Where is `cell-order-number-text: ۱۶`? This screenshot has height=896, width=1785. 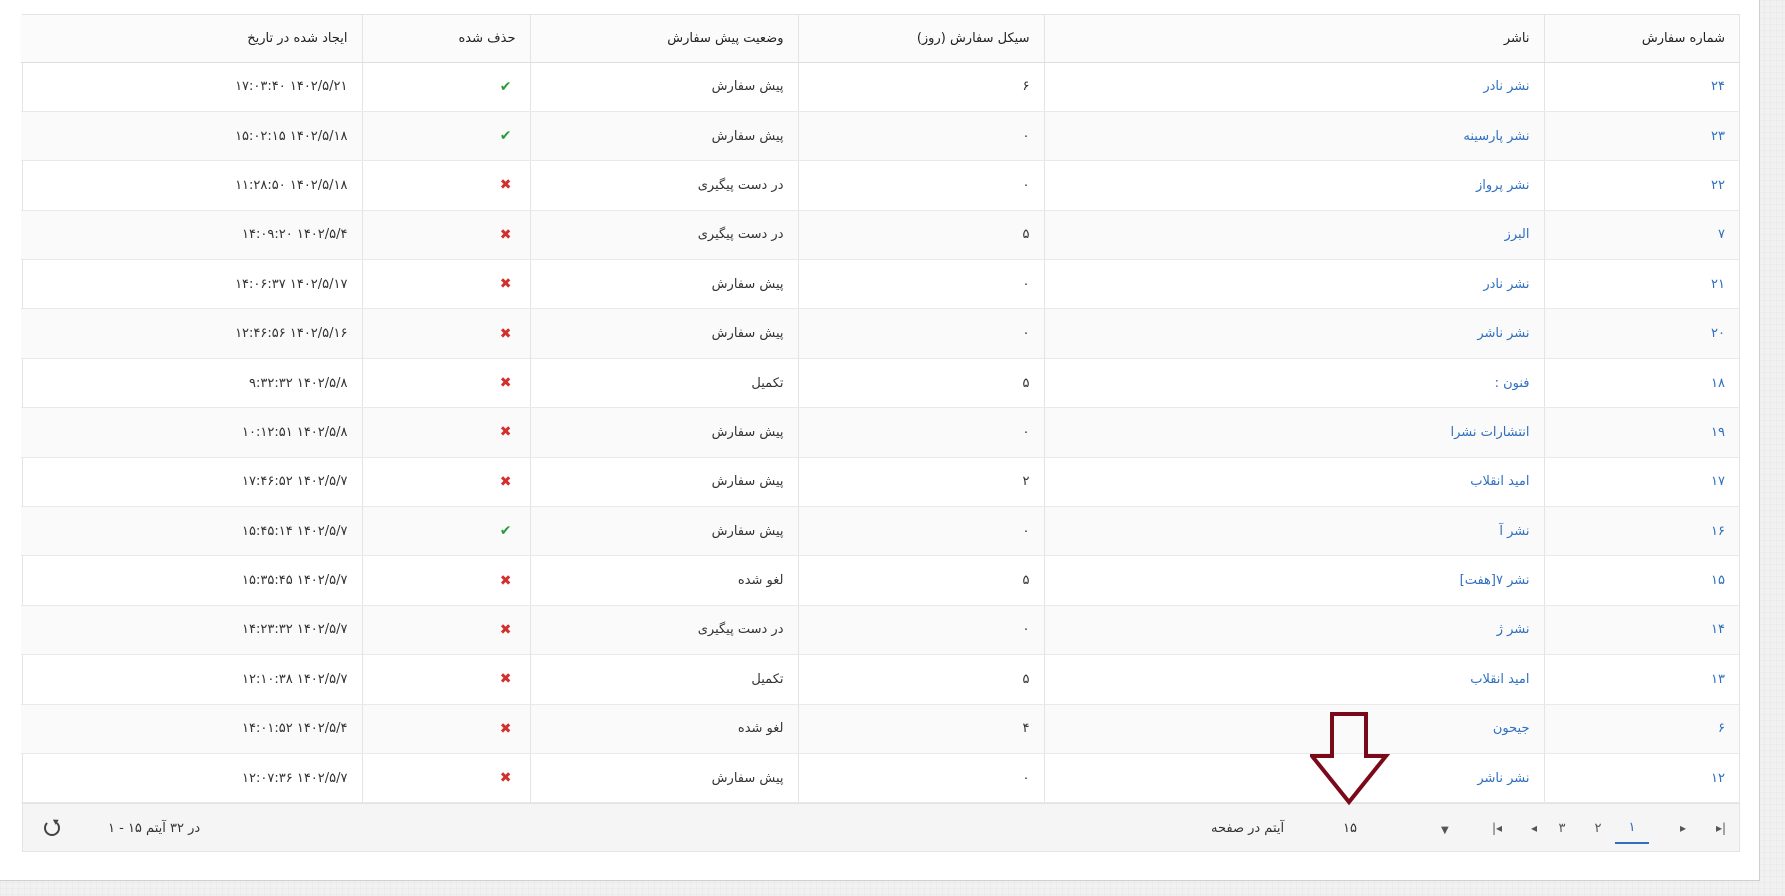
cell-order-number-text: ۱۶ is located at coordinates (1718, 531).